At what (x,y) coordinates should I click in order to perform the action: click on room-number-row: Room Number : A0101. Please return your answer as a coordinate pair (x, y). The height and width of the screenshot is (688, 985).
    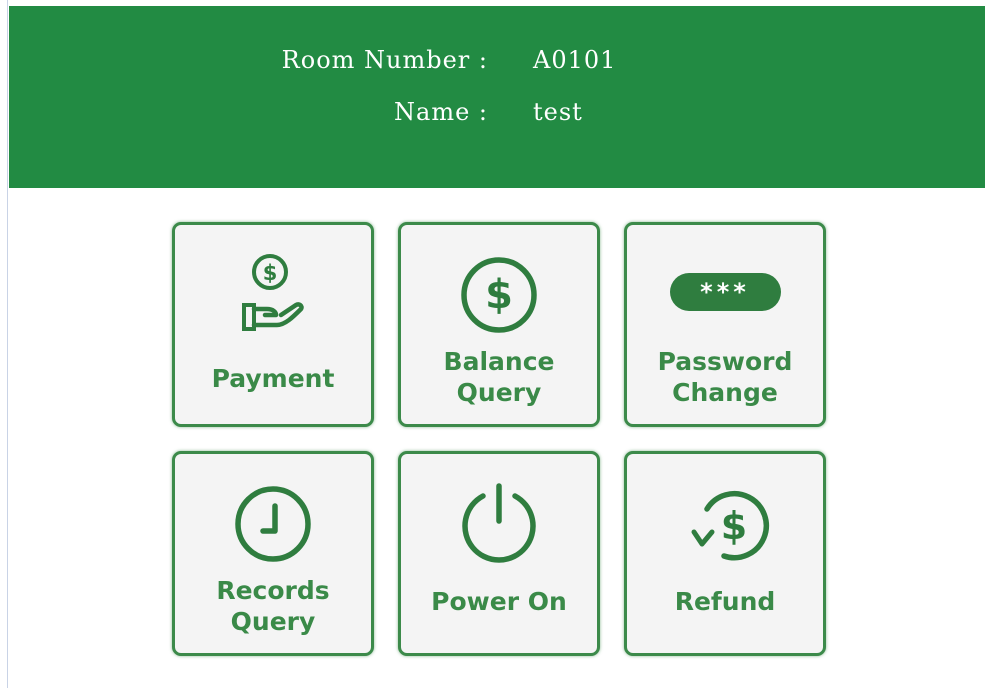
    Looking at the image, I should click on (497, 64).